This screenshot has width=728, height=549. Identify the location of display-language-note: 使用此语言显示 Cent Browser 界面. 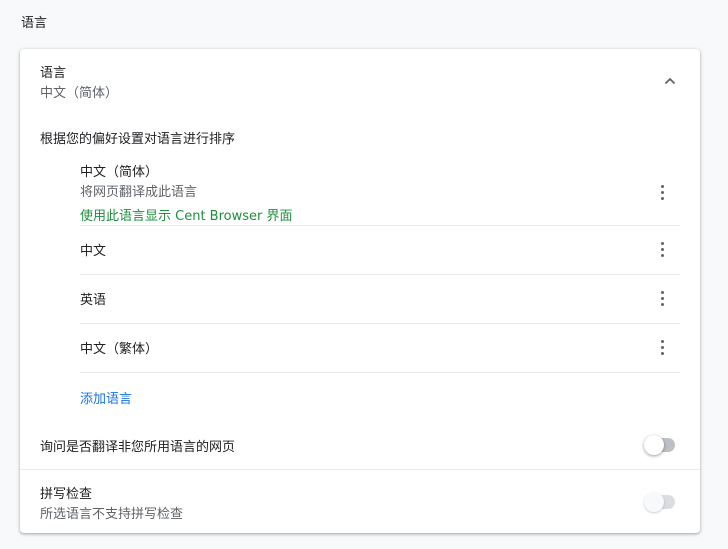
(186, 216).